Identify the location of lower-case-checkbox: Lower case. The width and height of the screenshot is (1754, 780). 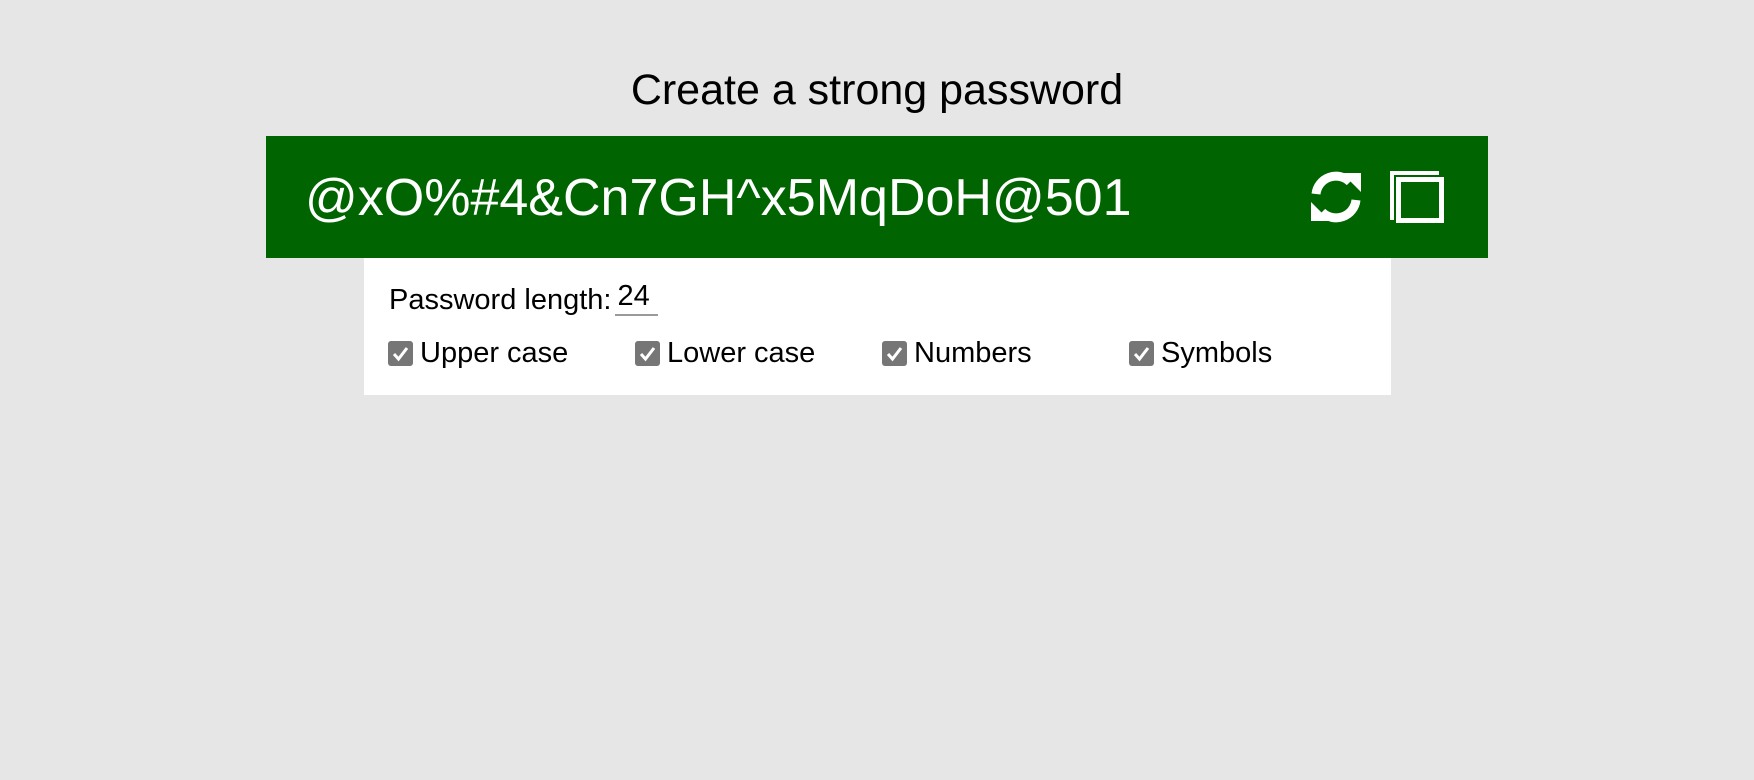
(725, 353).